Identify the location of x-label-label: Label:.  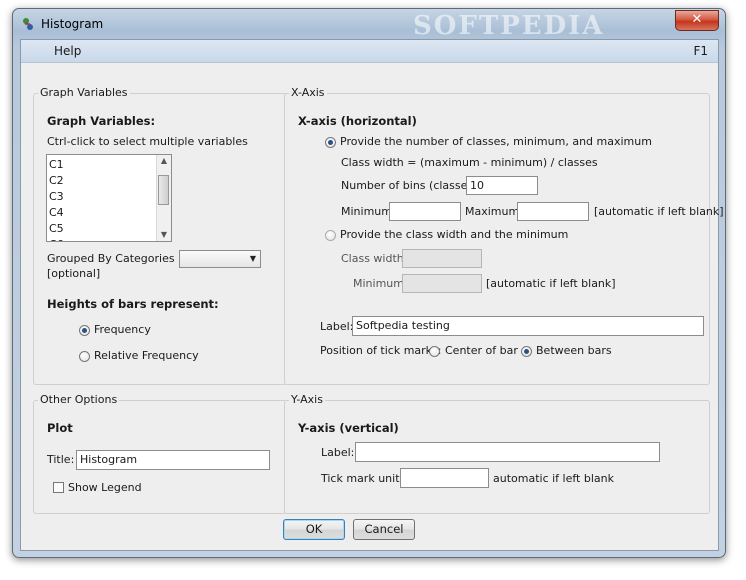
(337, 326).